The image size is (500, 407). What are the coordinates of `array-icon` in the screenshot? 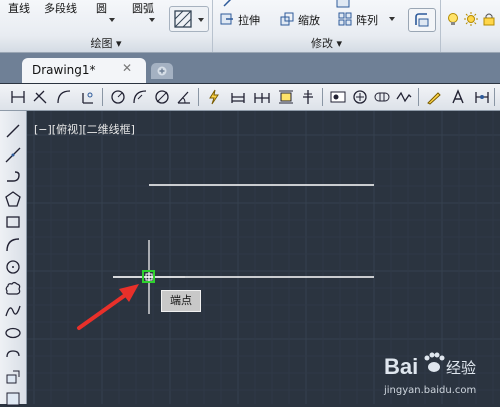 It's located at (345, 19).